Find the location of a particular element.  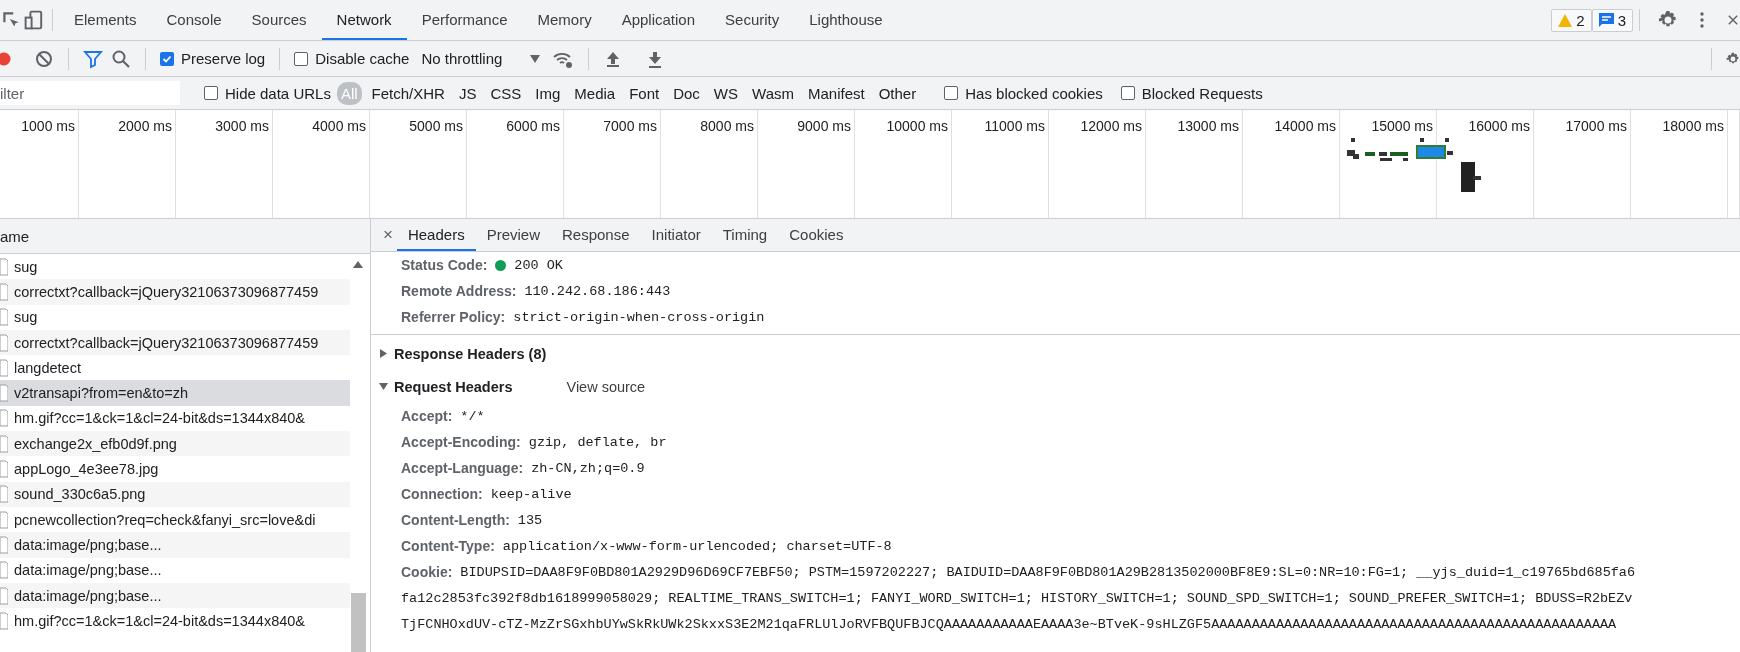

time-tick-label: 1000 ms is located at coordinates (48, 127).